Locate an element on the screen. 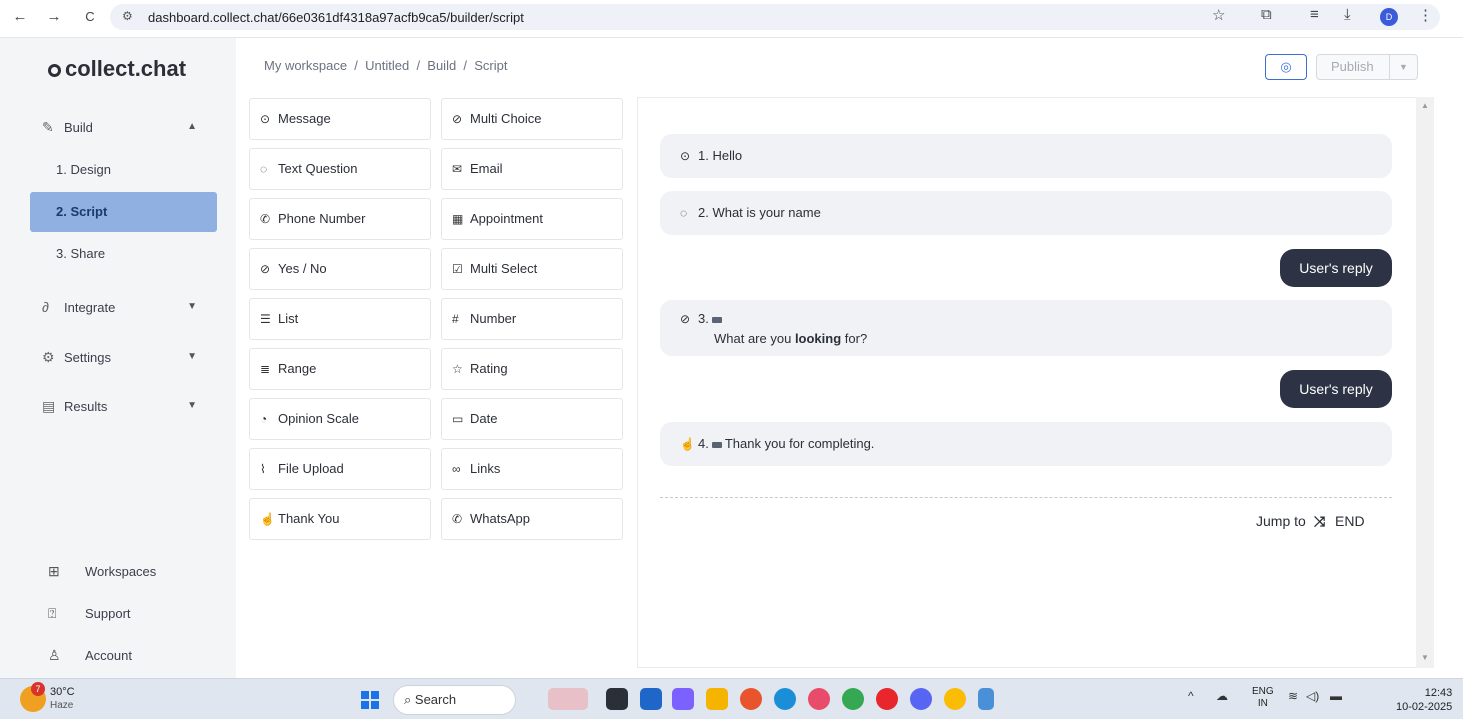 This screenshot has width=1463, height=719. sidebar-item-share: 3. Share is located at coordinates (123, 254).